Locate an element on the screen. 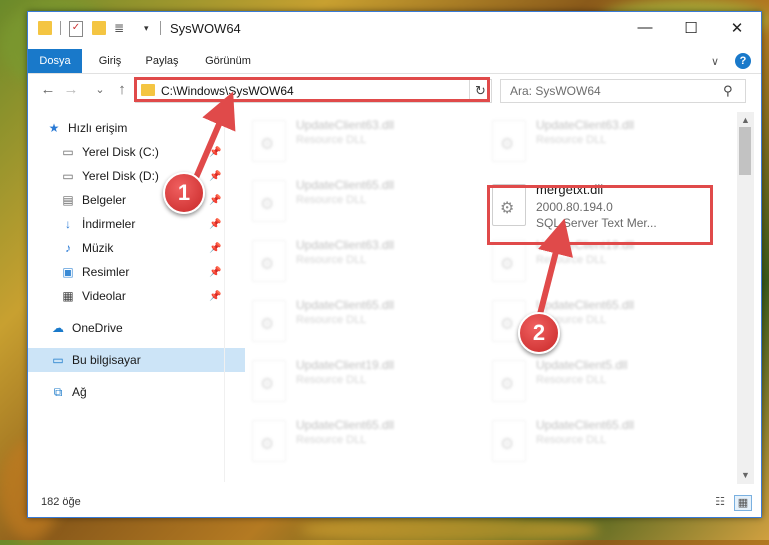 The width and height of the screenshot is (769, 545). refresh-button: ↻ is located at coordinates (480, 91).